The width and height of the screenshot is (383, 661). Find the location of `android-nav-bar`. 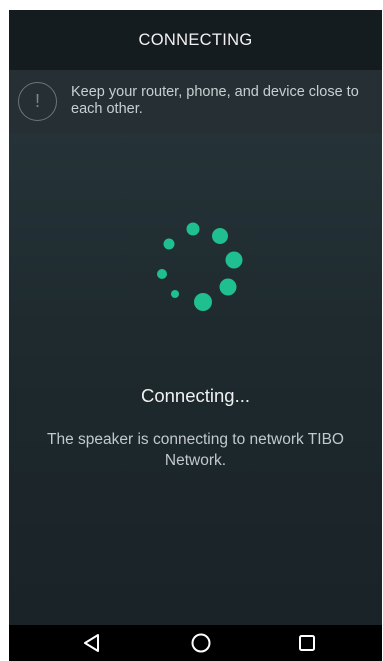

android-nav-bar is located at coordinates (195, 643).